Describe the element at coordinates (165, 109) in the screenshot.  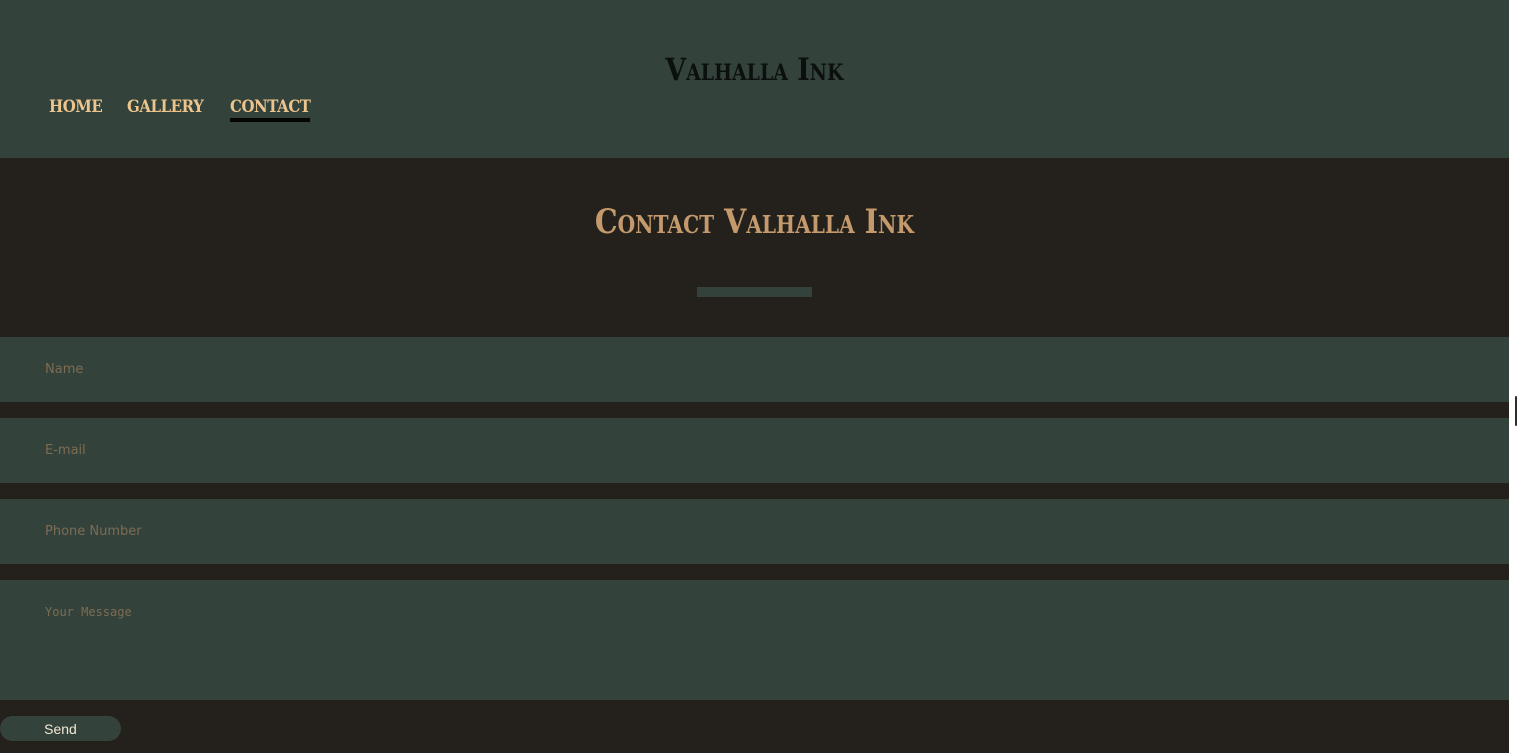
I see `nav-link-gallery: GALLERY` at that location.